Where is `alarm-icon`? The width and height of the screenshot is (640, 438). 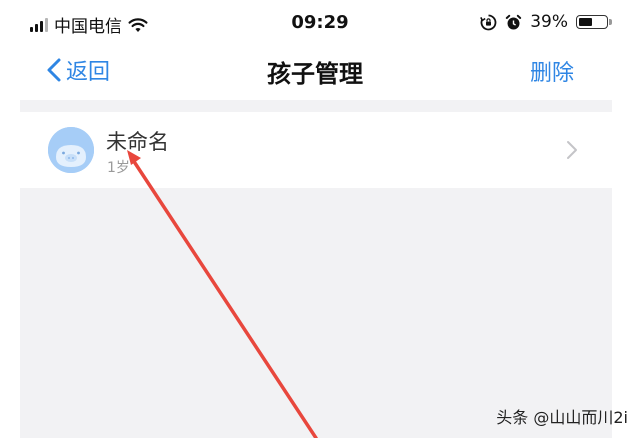
alarm-icon is located at coordinates (514, 21).